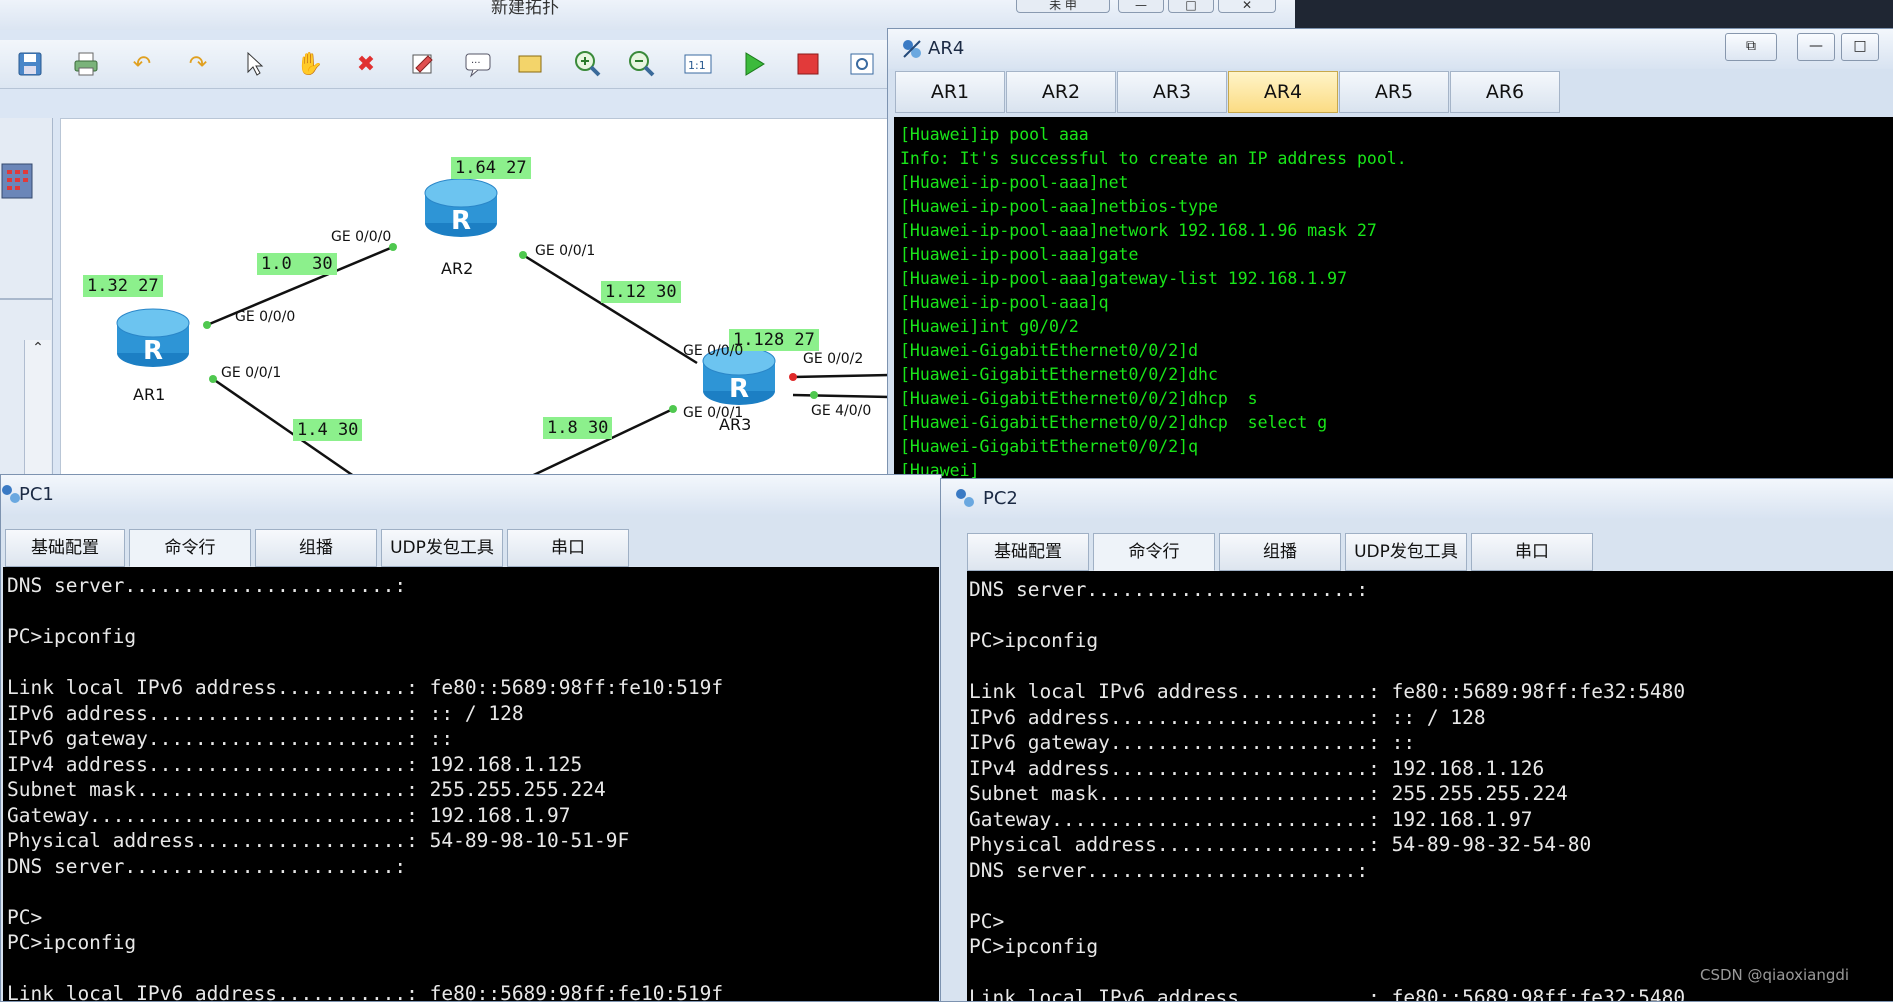  I want to click on device-label: AR1, so click(149, 394).